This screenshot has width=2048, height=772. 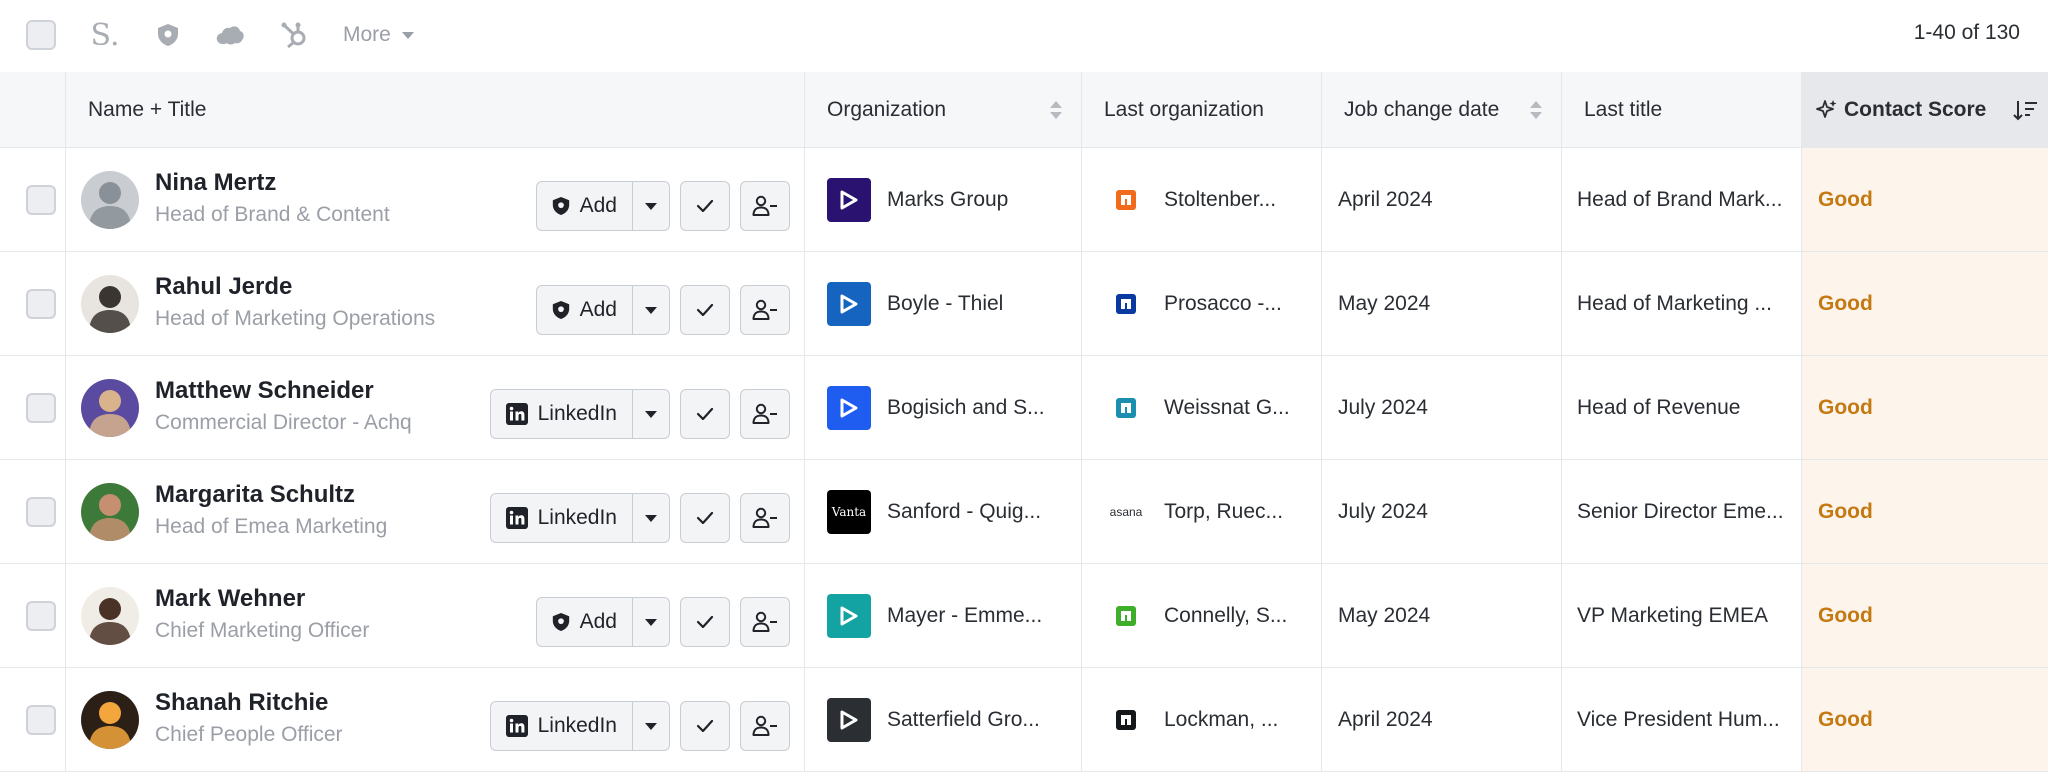 What do you see at coordinates (295, 318) in the screenshot?
I see `contact-title: Head of Marketing Operations` at bounding box center [295, 318].